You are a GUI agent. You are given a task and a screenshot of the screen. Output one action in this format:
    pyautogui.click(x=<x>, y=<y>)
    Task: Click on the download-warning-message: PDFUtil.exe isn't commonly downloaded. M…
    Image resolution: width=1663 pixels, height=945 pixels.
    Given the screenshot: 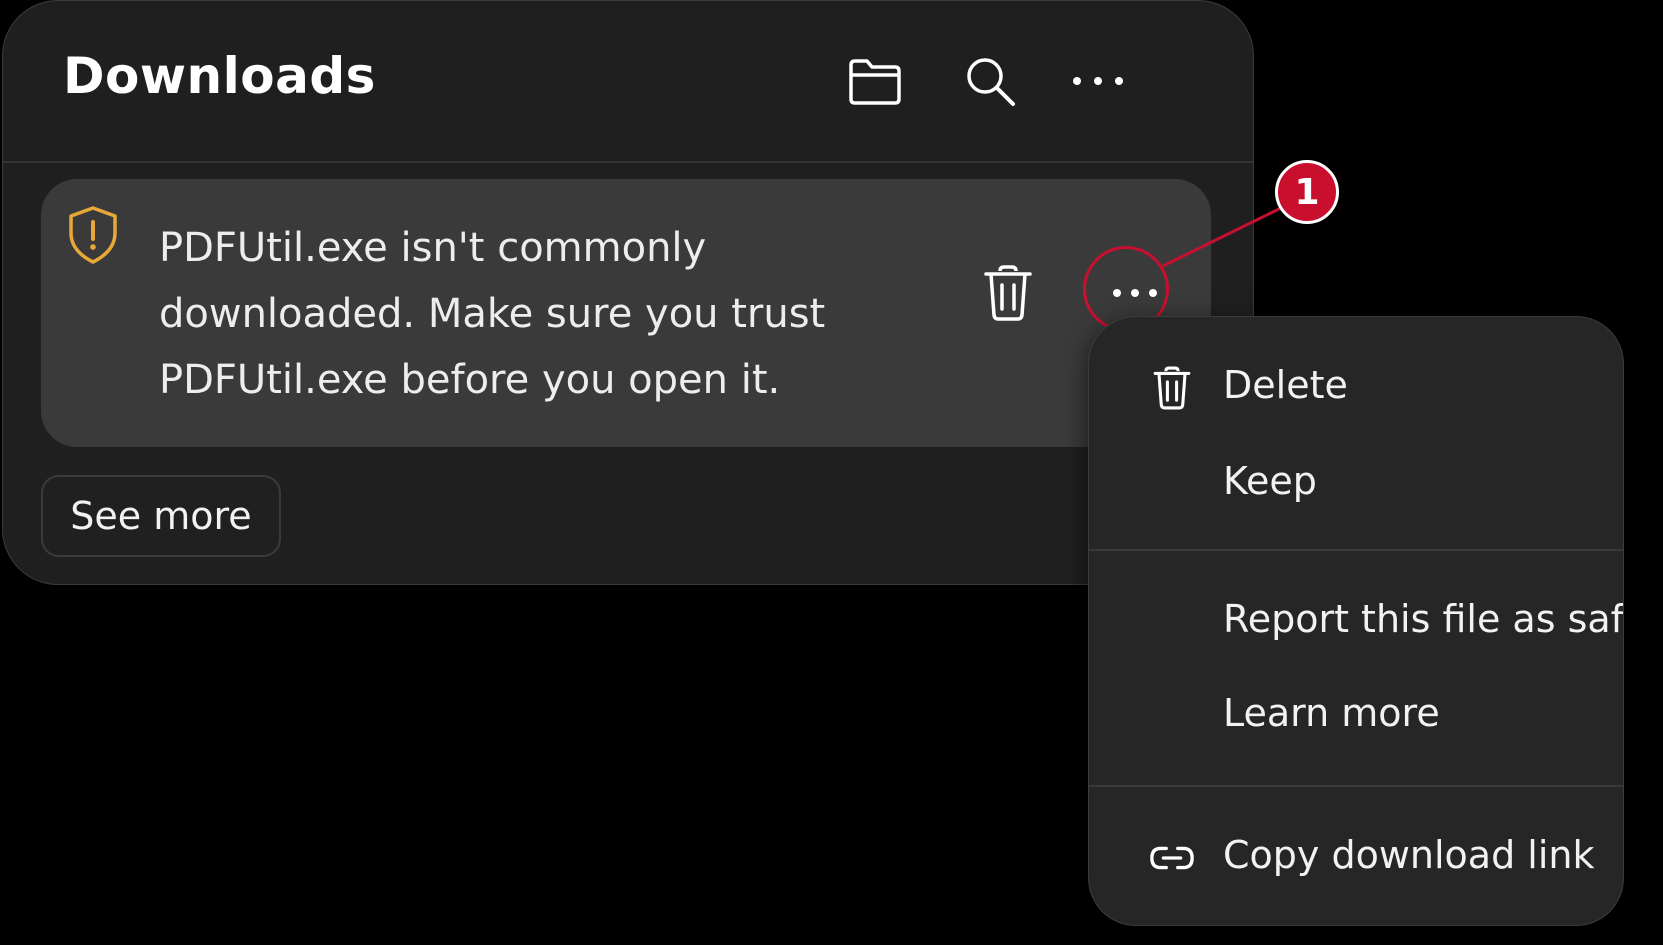 What is the action you would take?
    pyautogui.click(x=492, y=314)
    